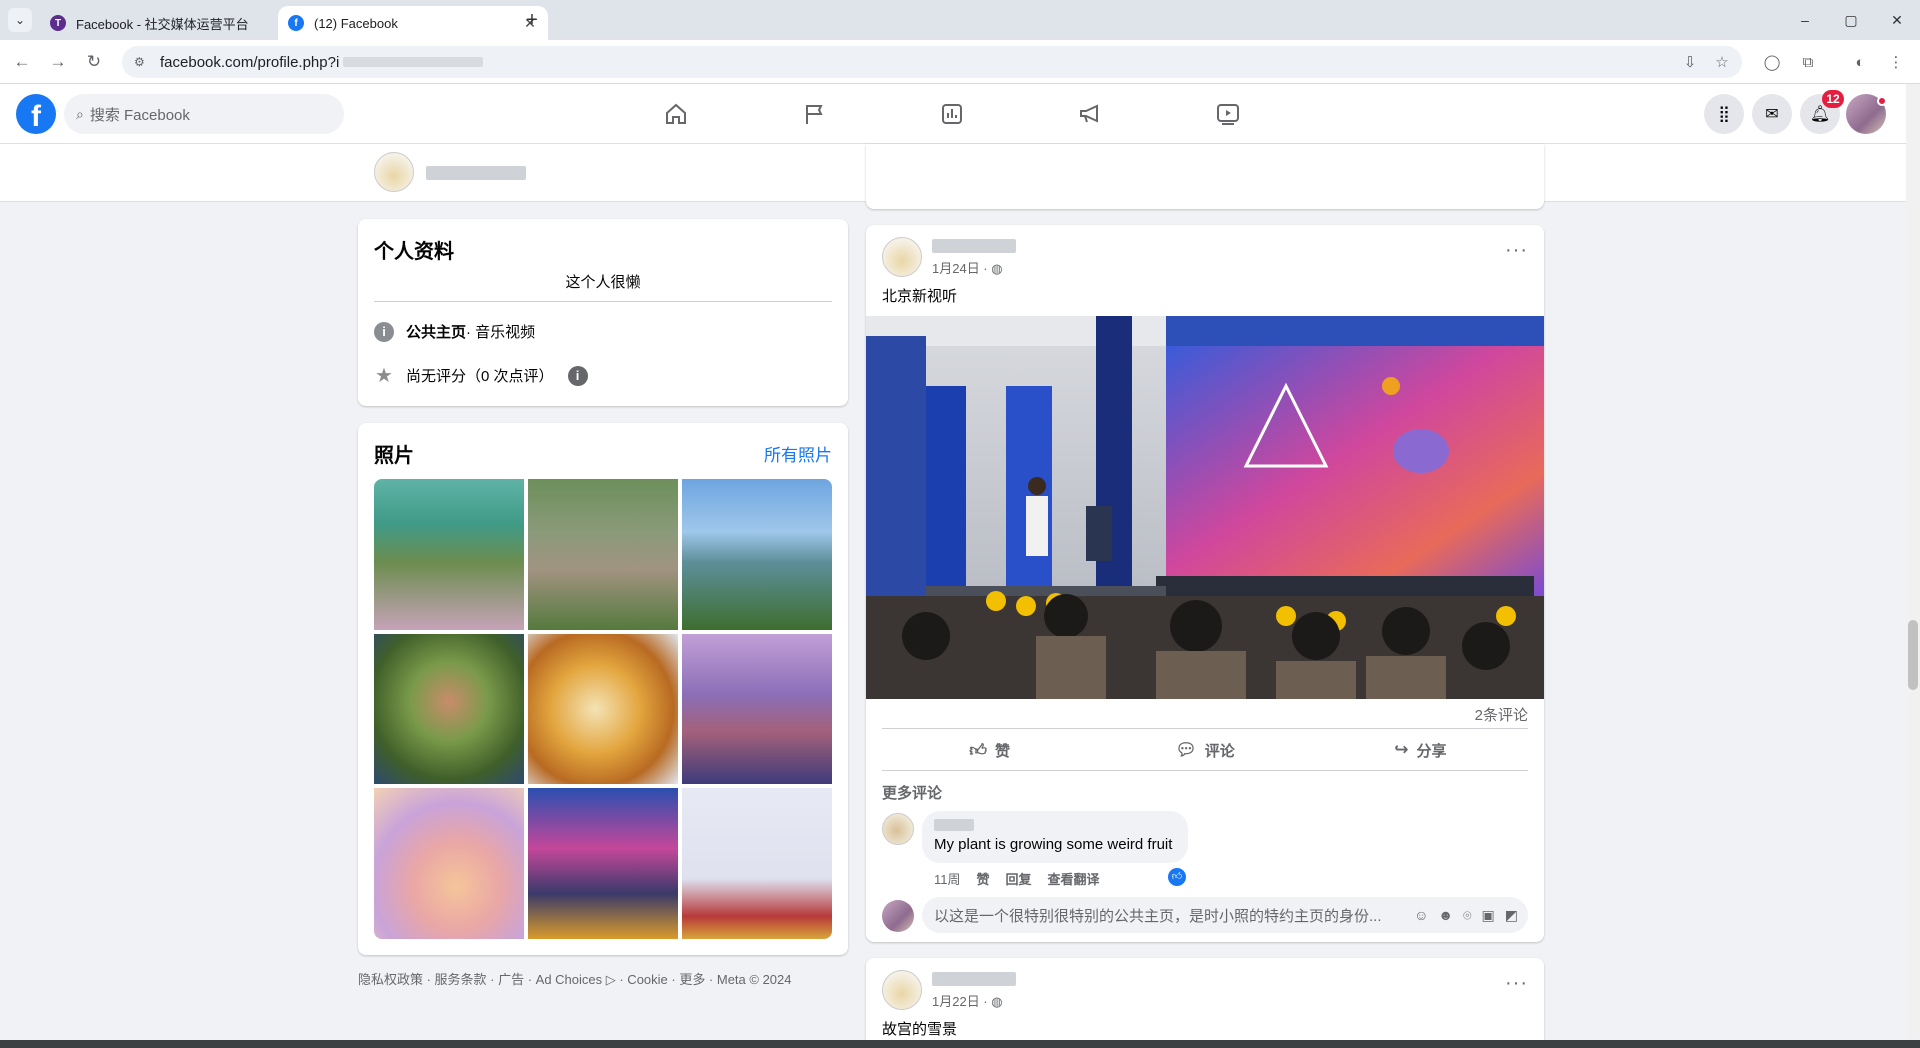  Describe the element at coordinates (162, 24) in the screenshot. I see `tab-title: Facebook - 社交媒体运营平台` at that location.